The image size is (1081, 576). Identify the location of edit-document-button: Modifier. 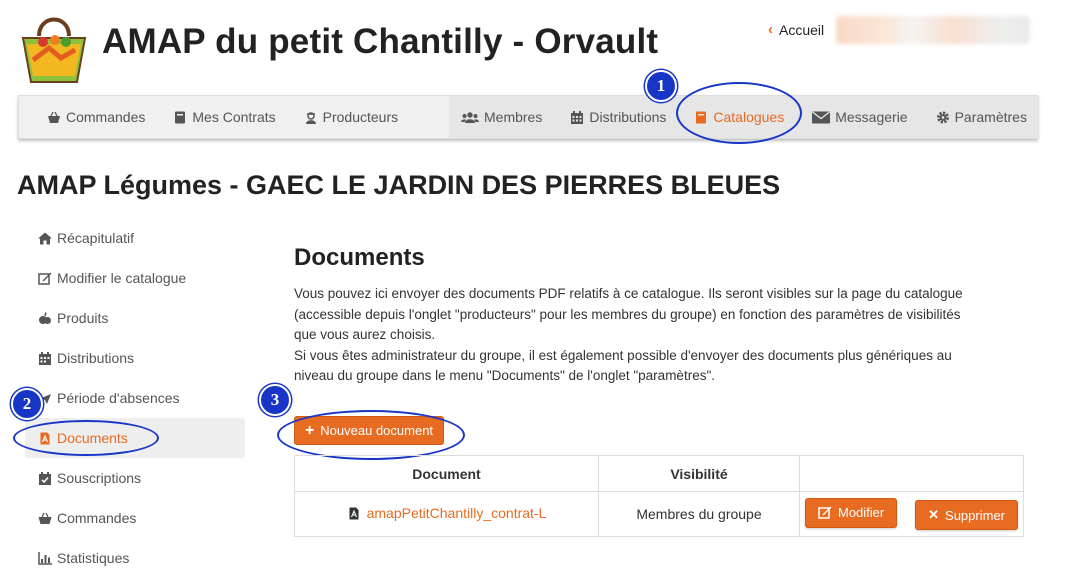
(851, 512).